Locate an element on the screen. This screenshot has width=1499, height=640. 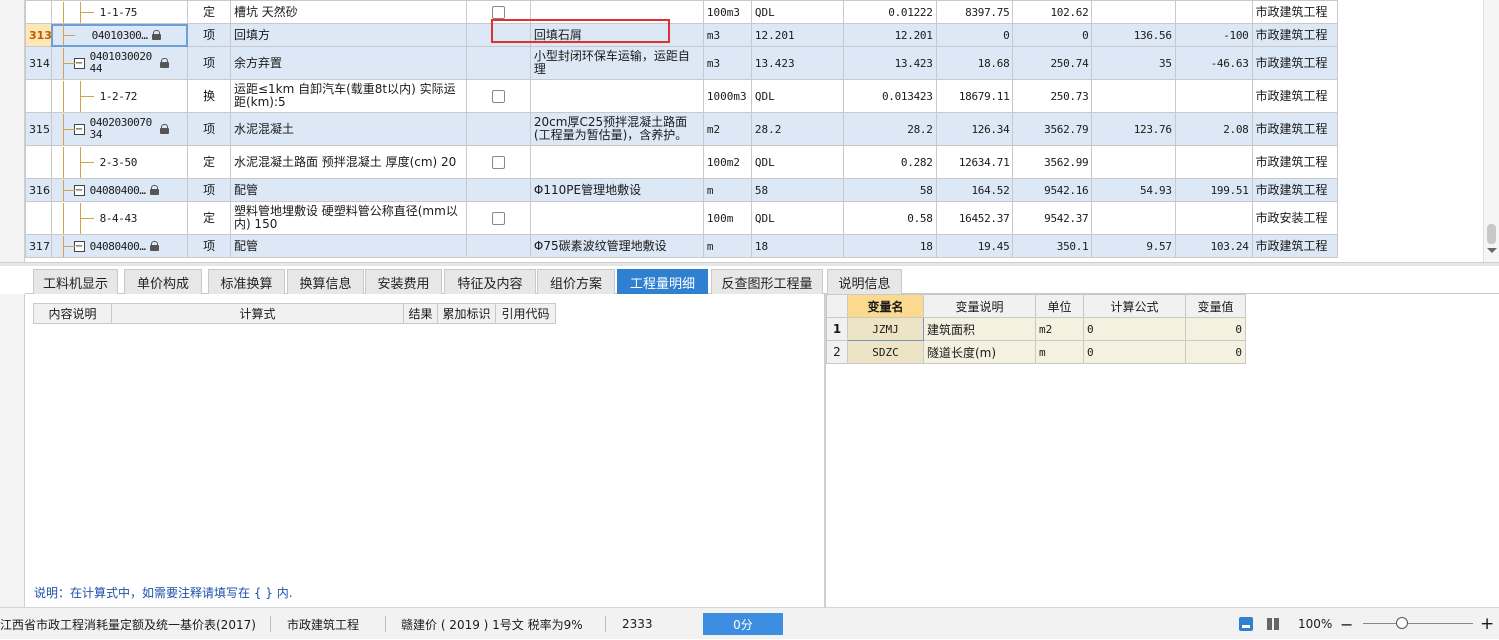
difference-cell: -100 is located at coordinates (1213, 35).